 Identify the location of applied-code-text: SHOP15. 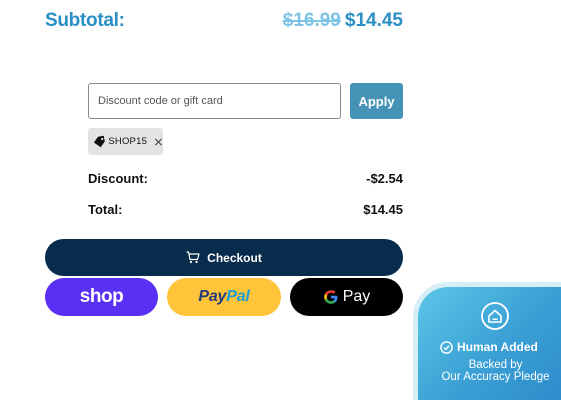
(128, 141).